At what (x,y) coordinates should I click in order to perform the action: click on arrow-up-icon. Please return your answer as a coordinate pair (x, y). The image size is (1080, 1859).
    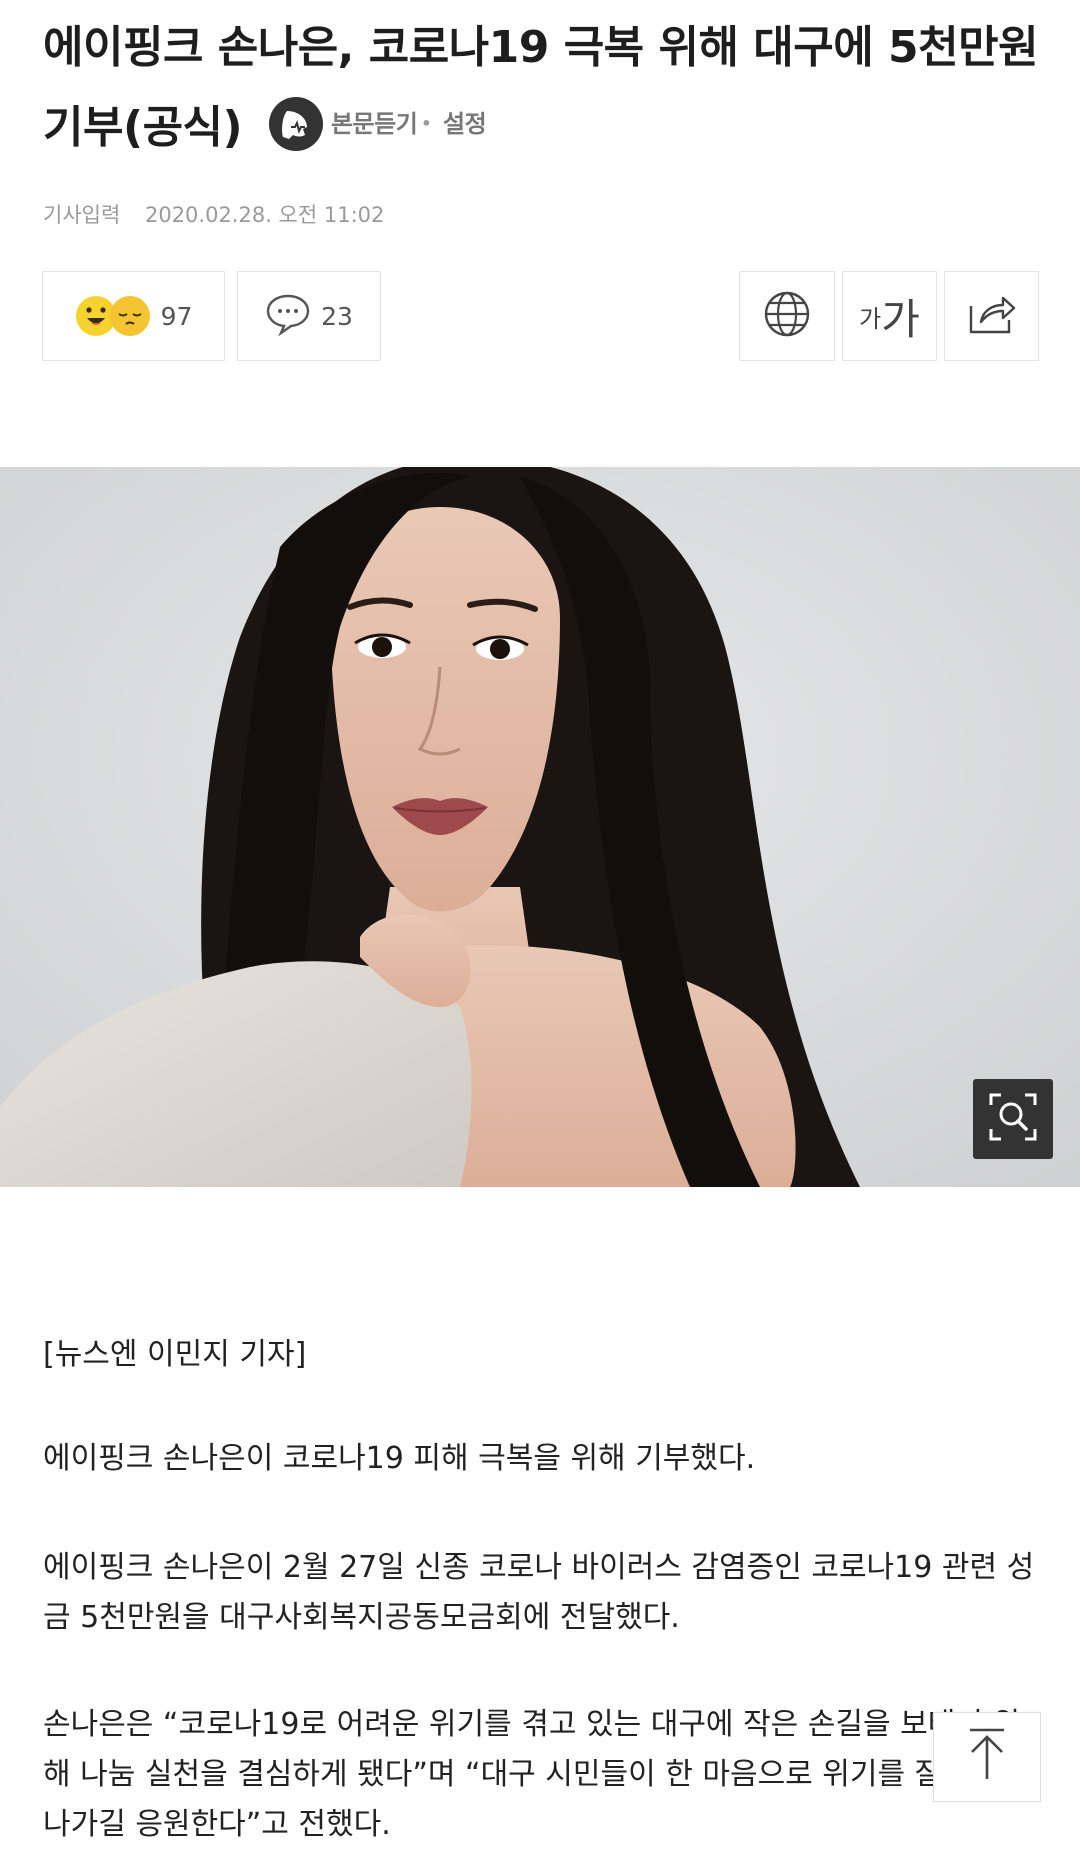
    Looking at the image, I should click on (987, 1757).